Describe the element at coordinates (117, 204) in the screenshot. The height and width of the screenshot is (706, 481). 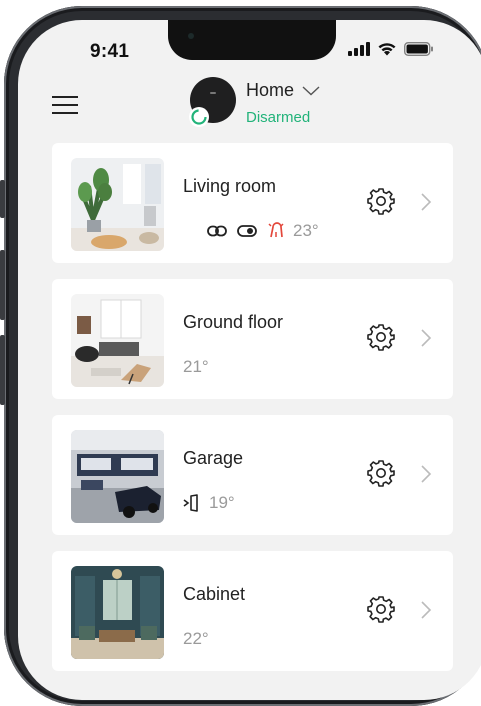
I see `room-photo-living-room` at that location.